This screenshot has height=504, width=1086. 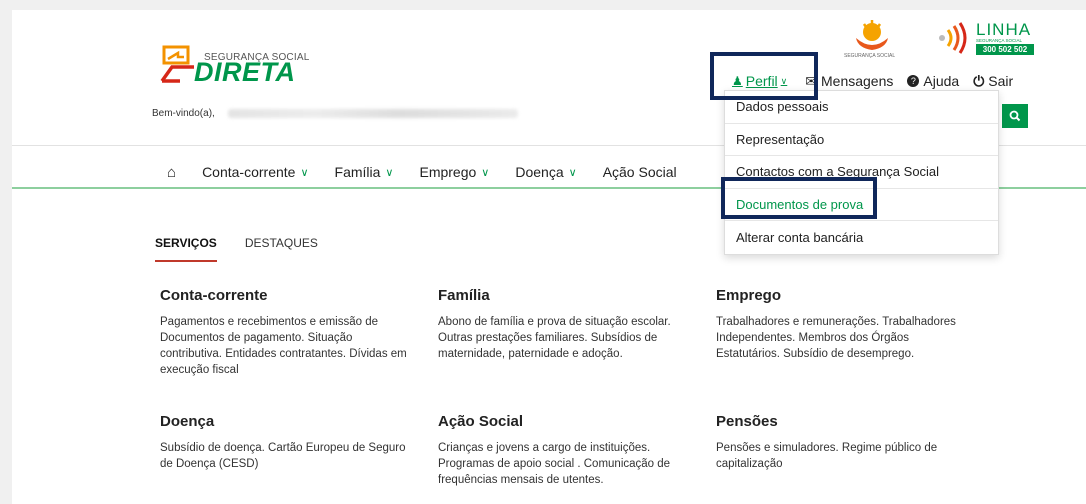 I want to click on envelope-icon: ✉, so click(x=811, y=80).